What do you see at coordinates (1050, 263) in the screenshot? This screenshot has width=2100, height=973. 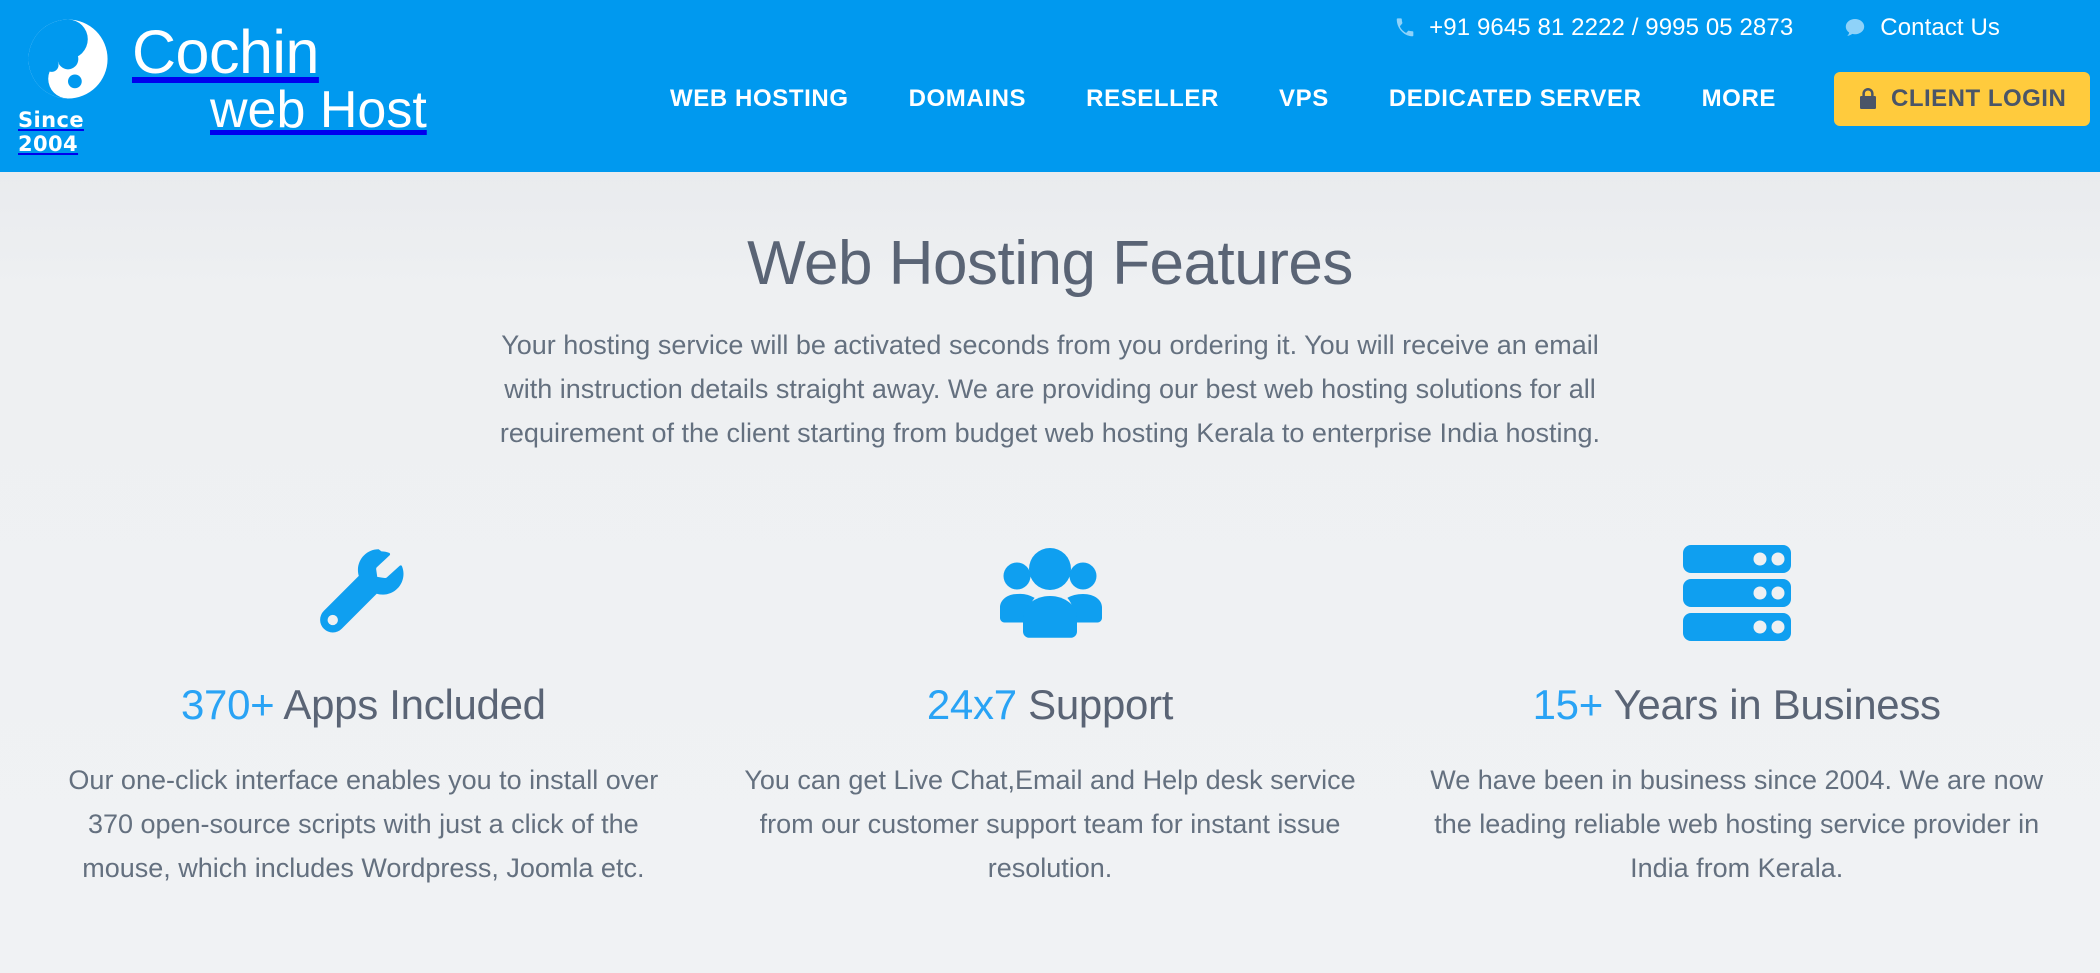 I see `page-title: Web Hosting Features` at bounding box center [1050, 263].